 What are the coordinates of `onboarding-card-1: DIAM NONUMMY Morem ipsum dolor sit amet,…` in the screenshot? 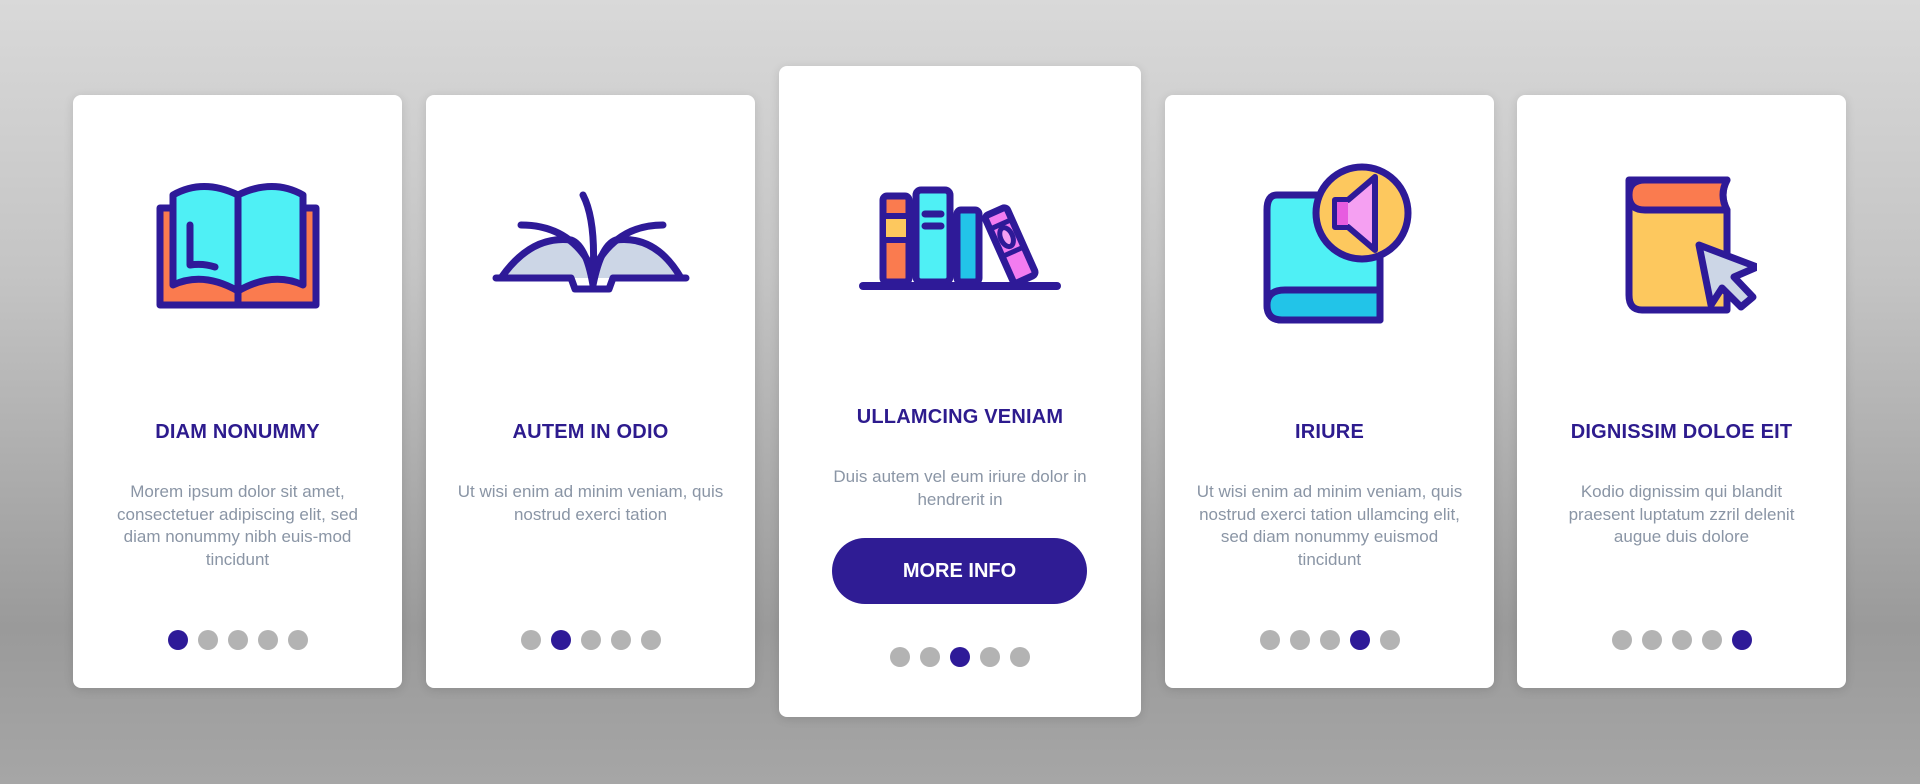 It's located at (237, 391).